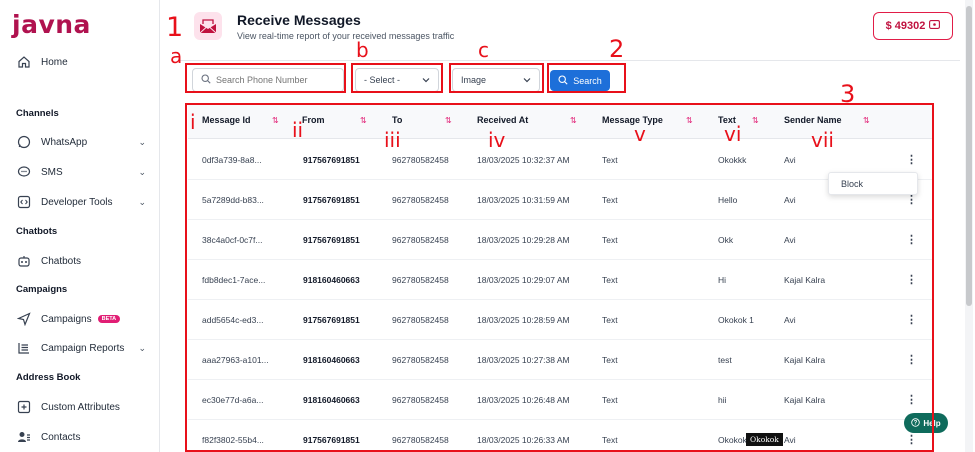  Describe the element at coordinates (54, 62) in the screenshot. I see `sidebar-item-label: Home` at that location.